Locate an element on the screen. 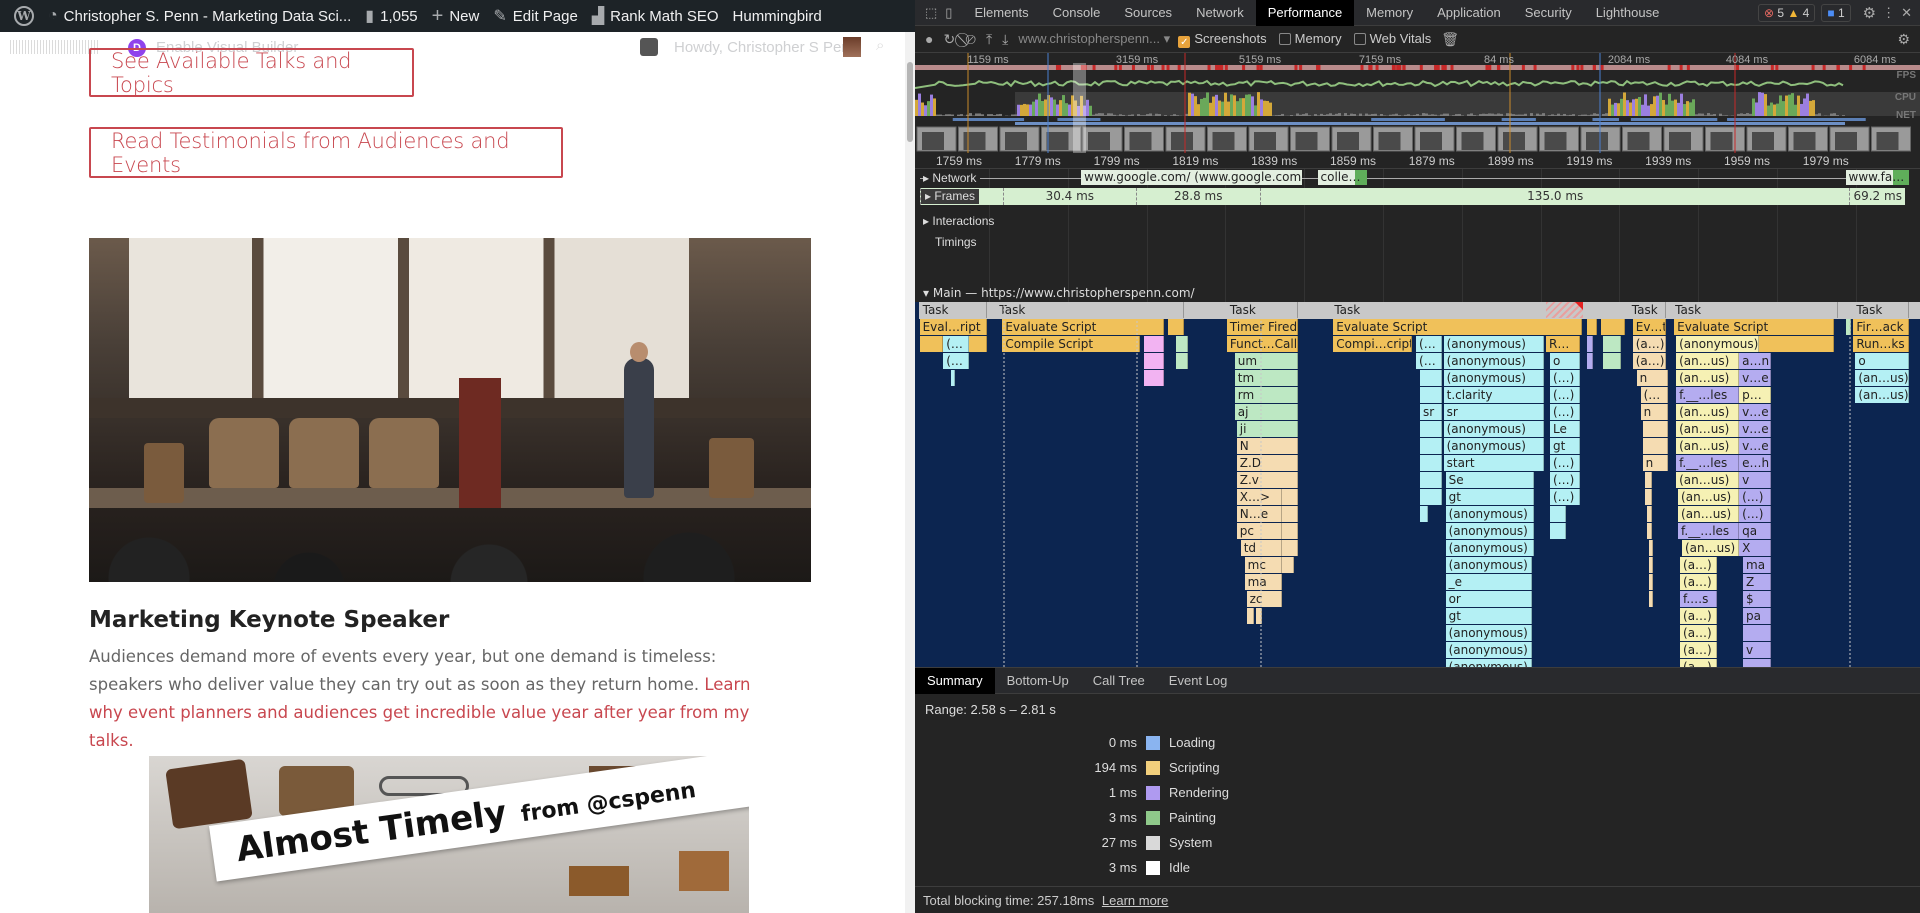 The width and height of the screenshot is (1920, 913). see-talks-button: See Available Talks and Topics is located at coordinates (251, 72).